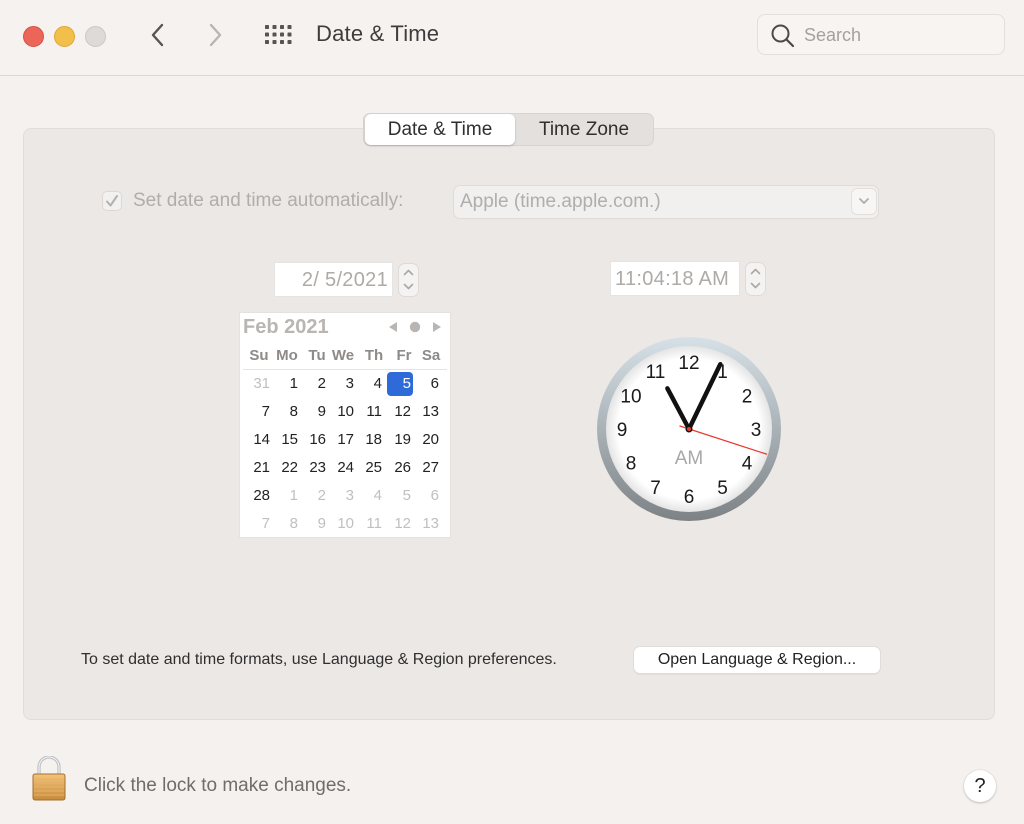 This screenshot has height=824, width=1024. I want to click on zoom-window-button, so click(95, 36).